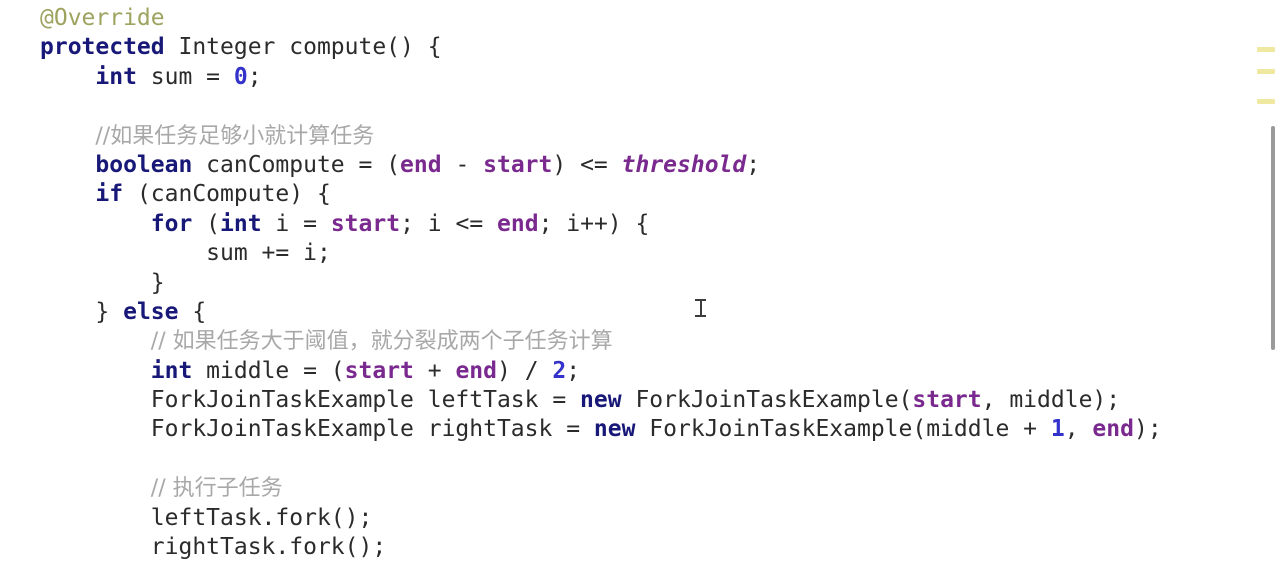  I want to click on code-token-plain: , middle);, so click(1051, 400).